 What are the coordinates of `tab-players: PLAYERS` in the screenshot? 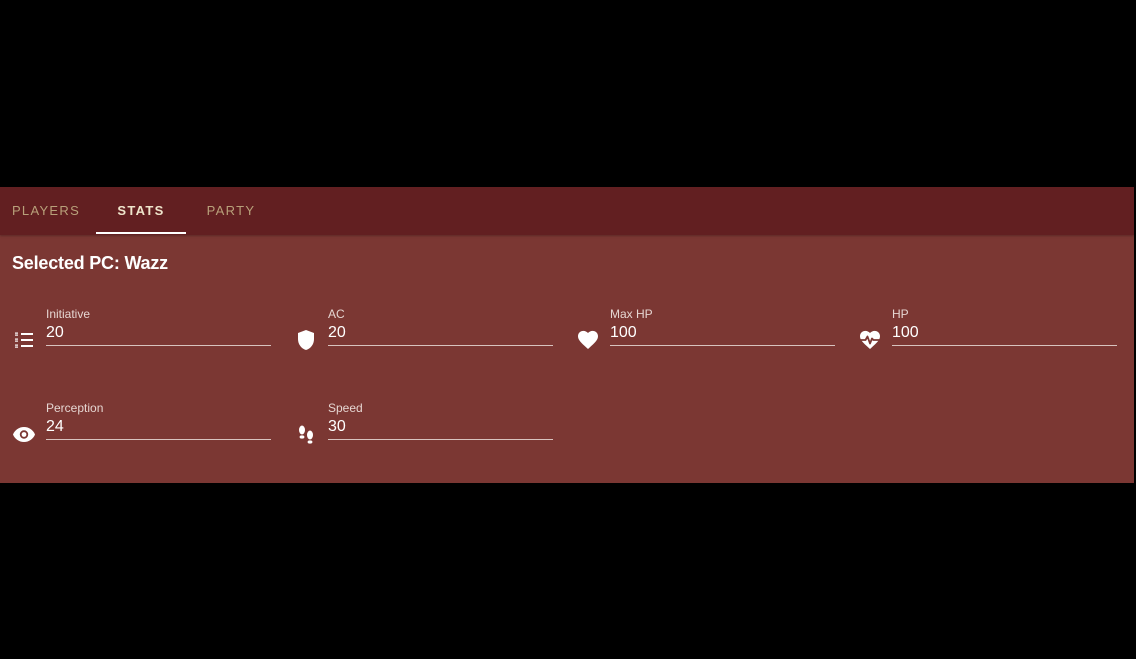 It's located at (46, 211).